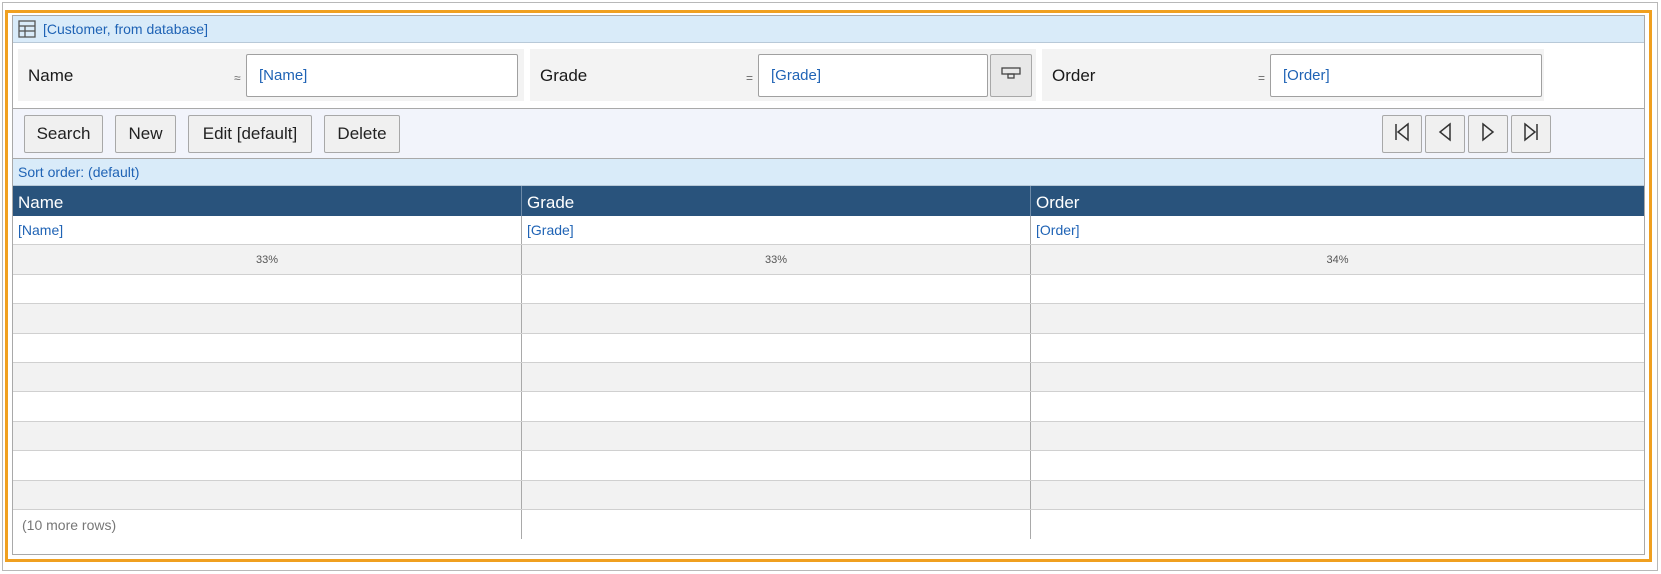 This screenshot has height=574, width=1661. Describe the element at coordinates (63, 134) in the screenshot. I see `search-button: Search` at that location.